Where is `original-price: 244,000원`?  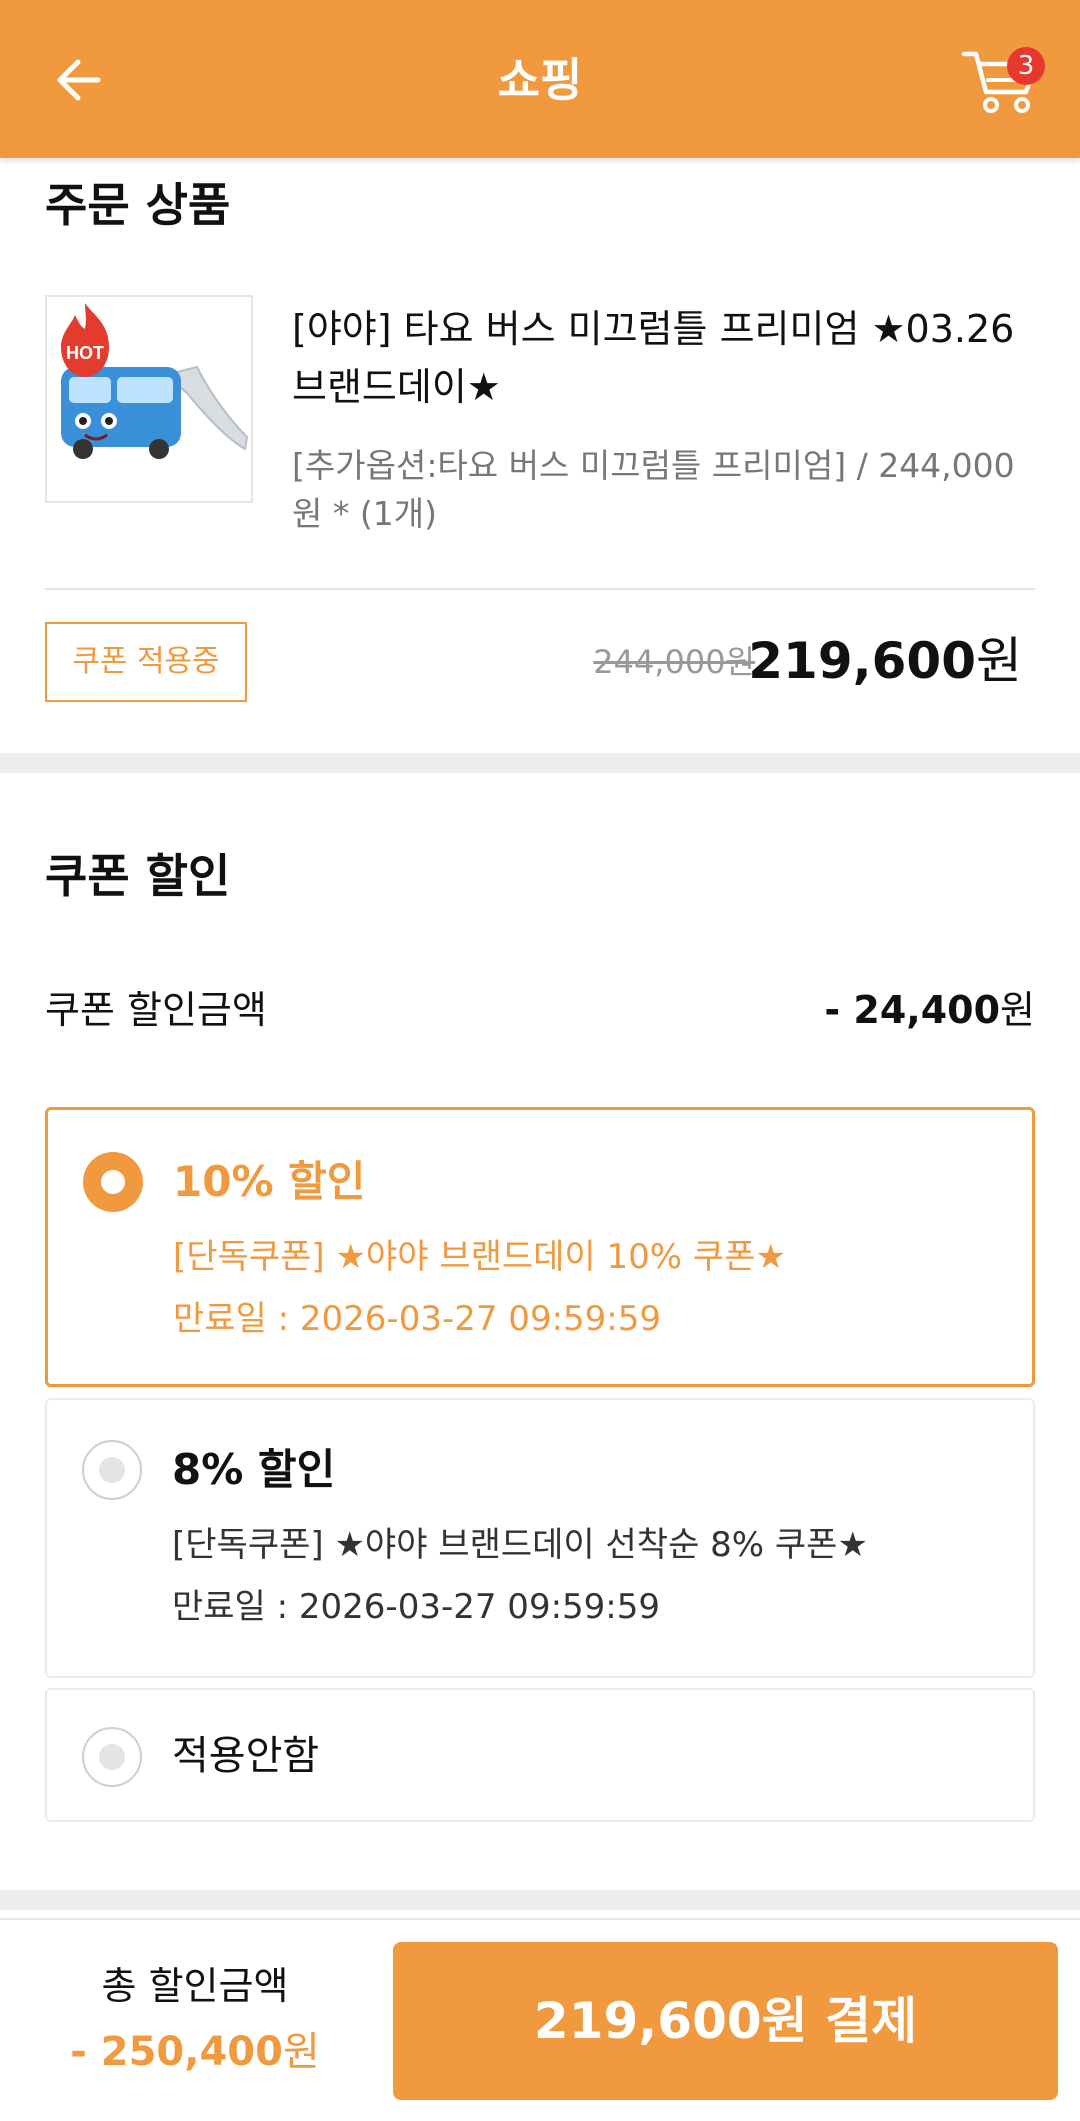 original-price: 244,000원 is located at coordinates (674, 662).